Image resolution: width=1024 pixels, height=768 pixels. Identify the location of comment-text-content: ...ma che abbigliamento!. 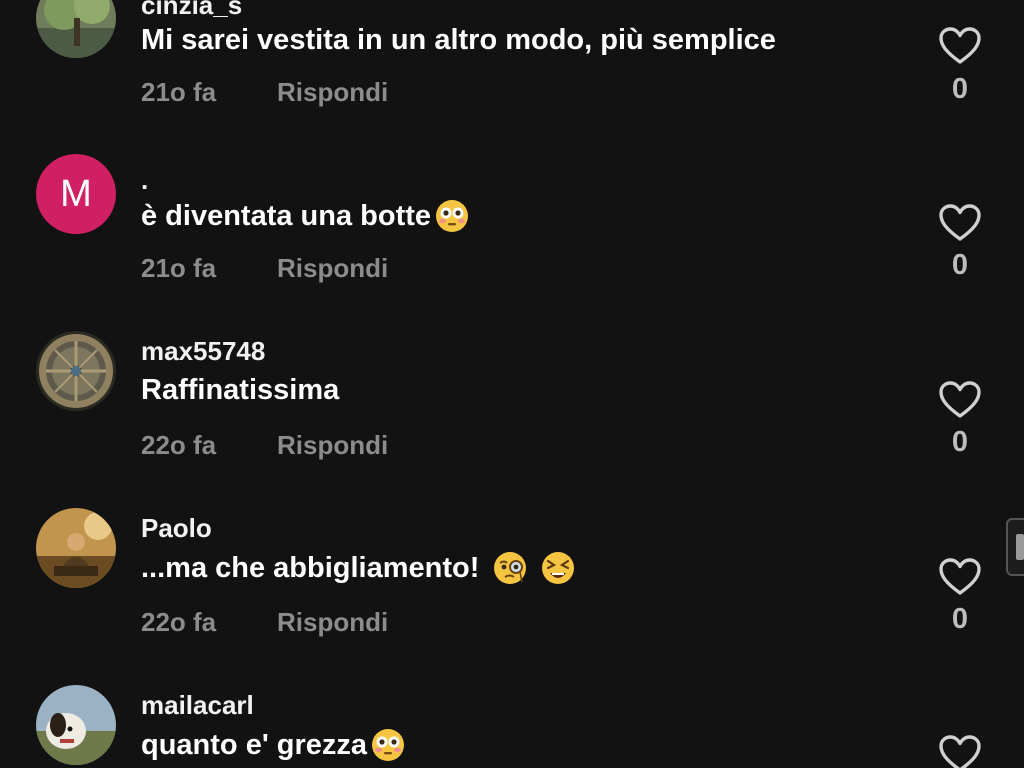
(310, 567).